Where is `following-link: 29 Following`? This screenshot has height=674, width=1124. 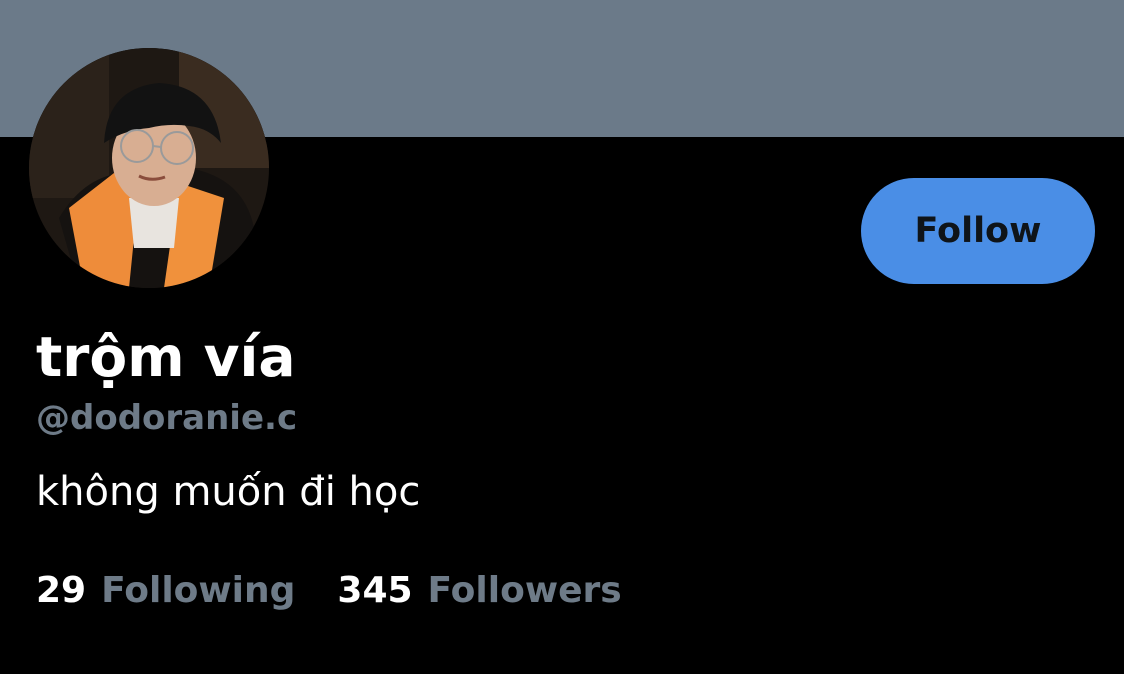
following-link: 29 Following is located at coordinates (165, 591).